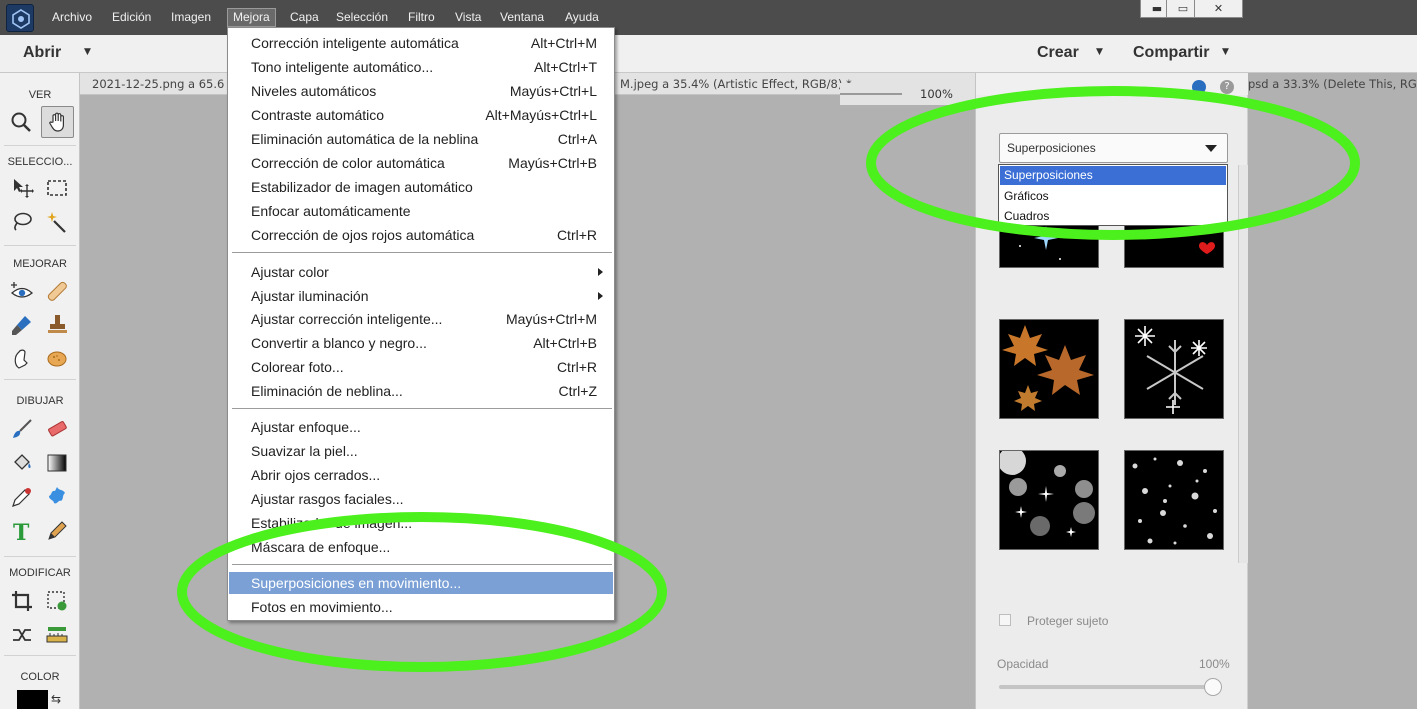 The image size is (1417, 709). I want to click on overlay-type-select: Superposiciones, so click(1113, 148).